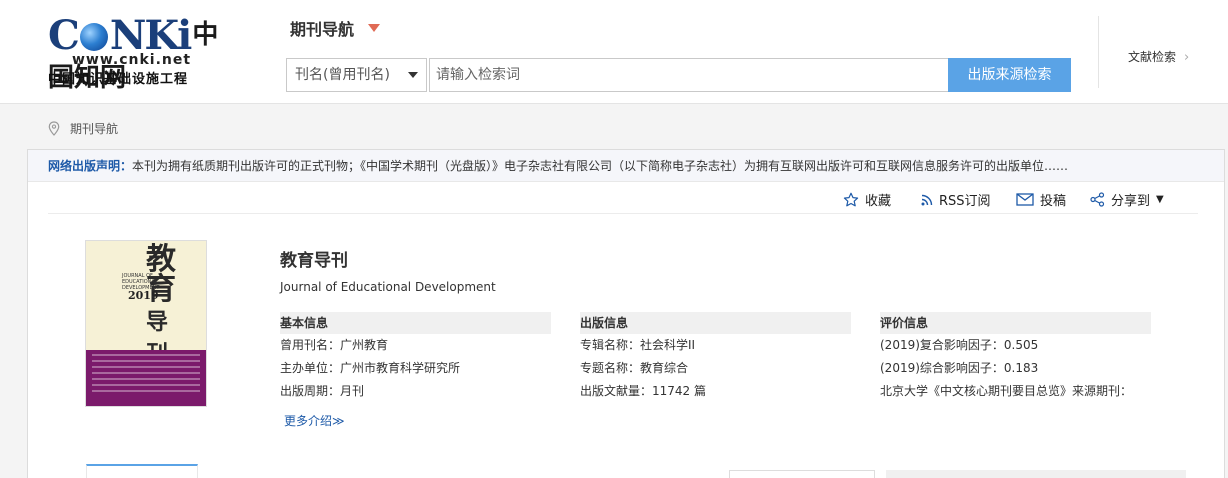  What do you see at coordinates (314, 261) in the screenshot?
I see `journal-title: 教育导刊` at bounding box center [314, 261].